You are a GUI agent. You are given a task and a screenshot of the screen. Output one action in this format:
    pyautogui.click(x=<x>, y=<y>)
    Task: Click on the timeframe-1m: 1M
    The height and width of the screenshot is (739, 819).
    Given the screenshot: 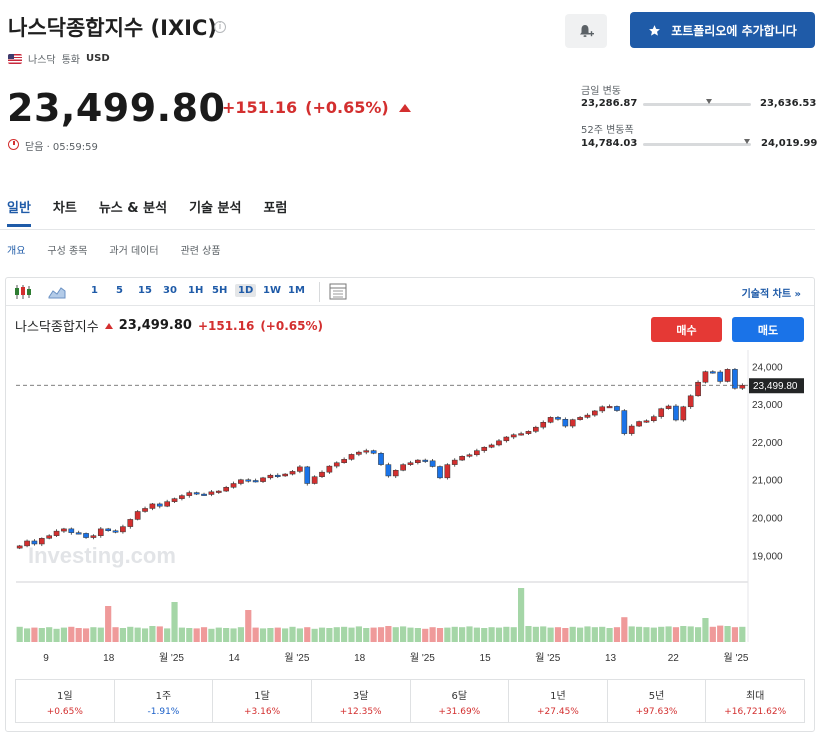 What is the action you would take?
    pyautogui.click(x=296, y=290)
    